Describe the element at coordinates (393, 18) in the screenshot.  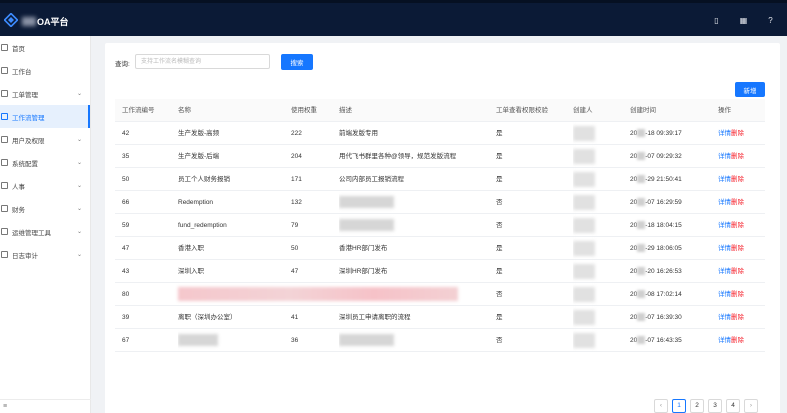
I see `top-header: OA平台 ▯ ▦ ?` at that location.